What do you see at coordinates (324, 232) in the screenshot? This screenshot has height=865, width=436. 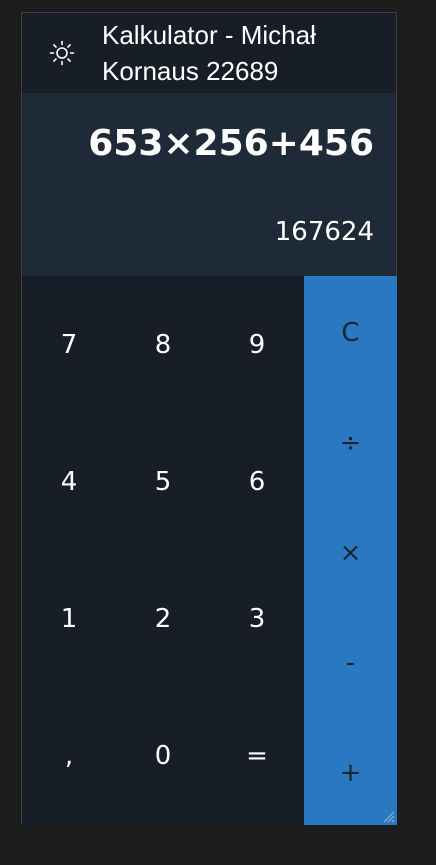 I see `result-display: 167624` at bounding box center [324, 232].